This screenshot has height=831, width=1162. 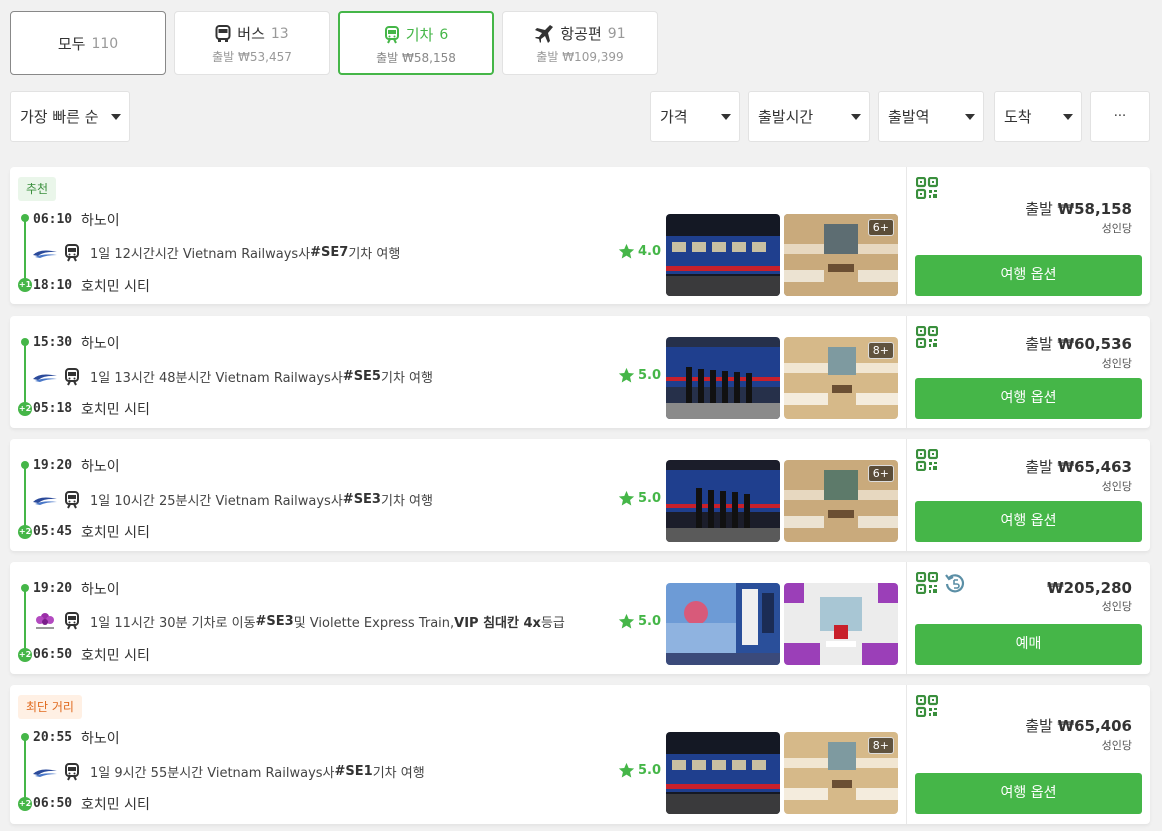 What do you see at coordinates (216, 252) in the screenshot?
I see `trip-description: 1일 12시간시간 Vietnam Railways사 #SE7 기차 여행` at bounding box center [216, 252].